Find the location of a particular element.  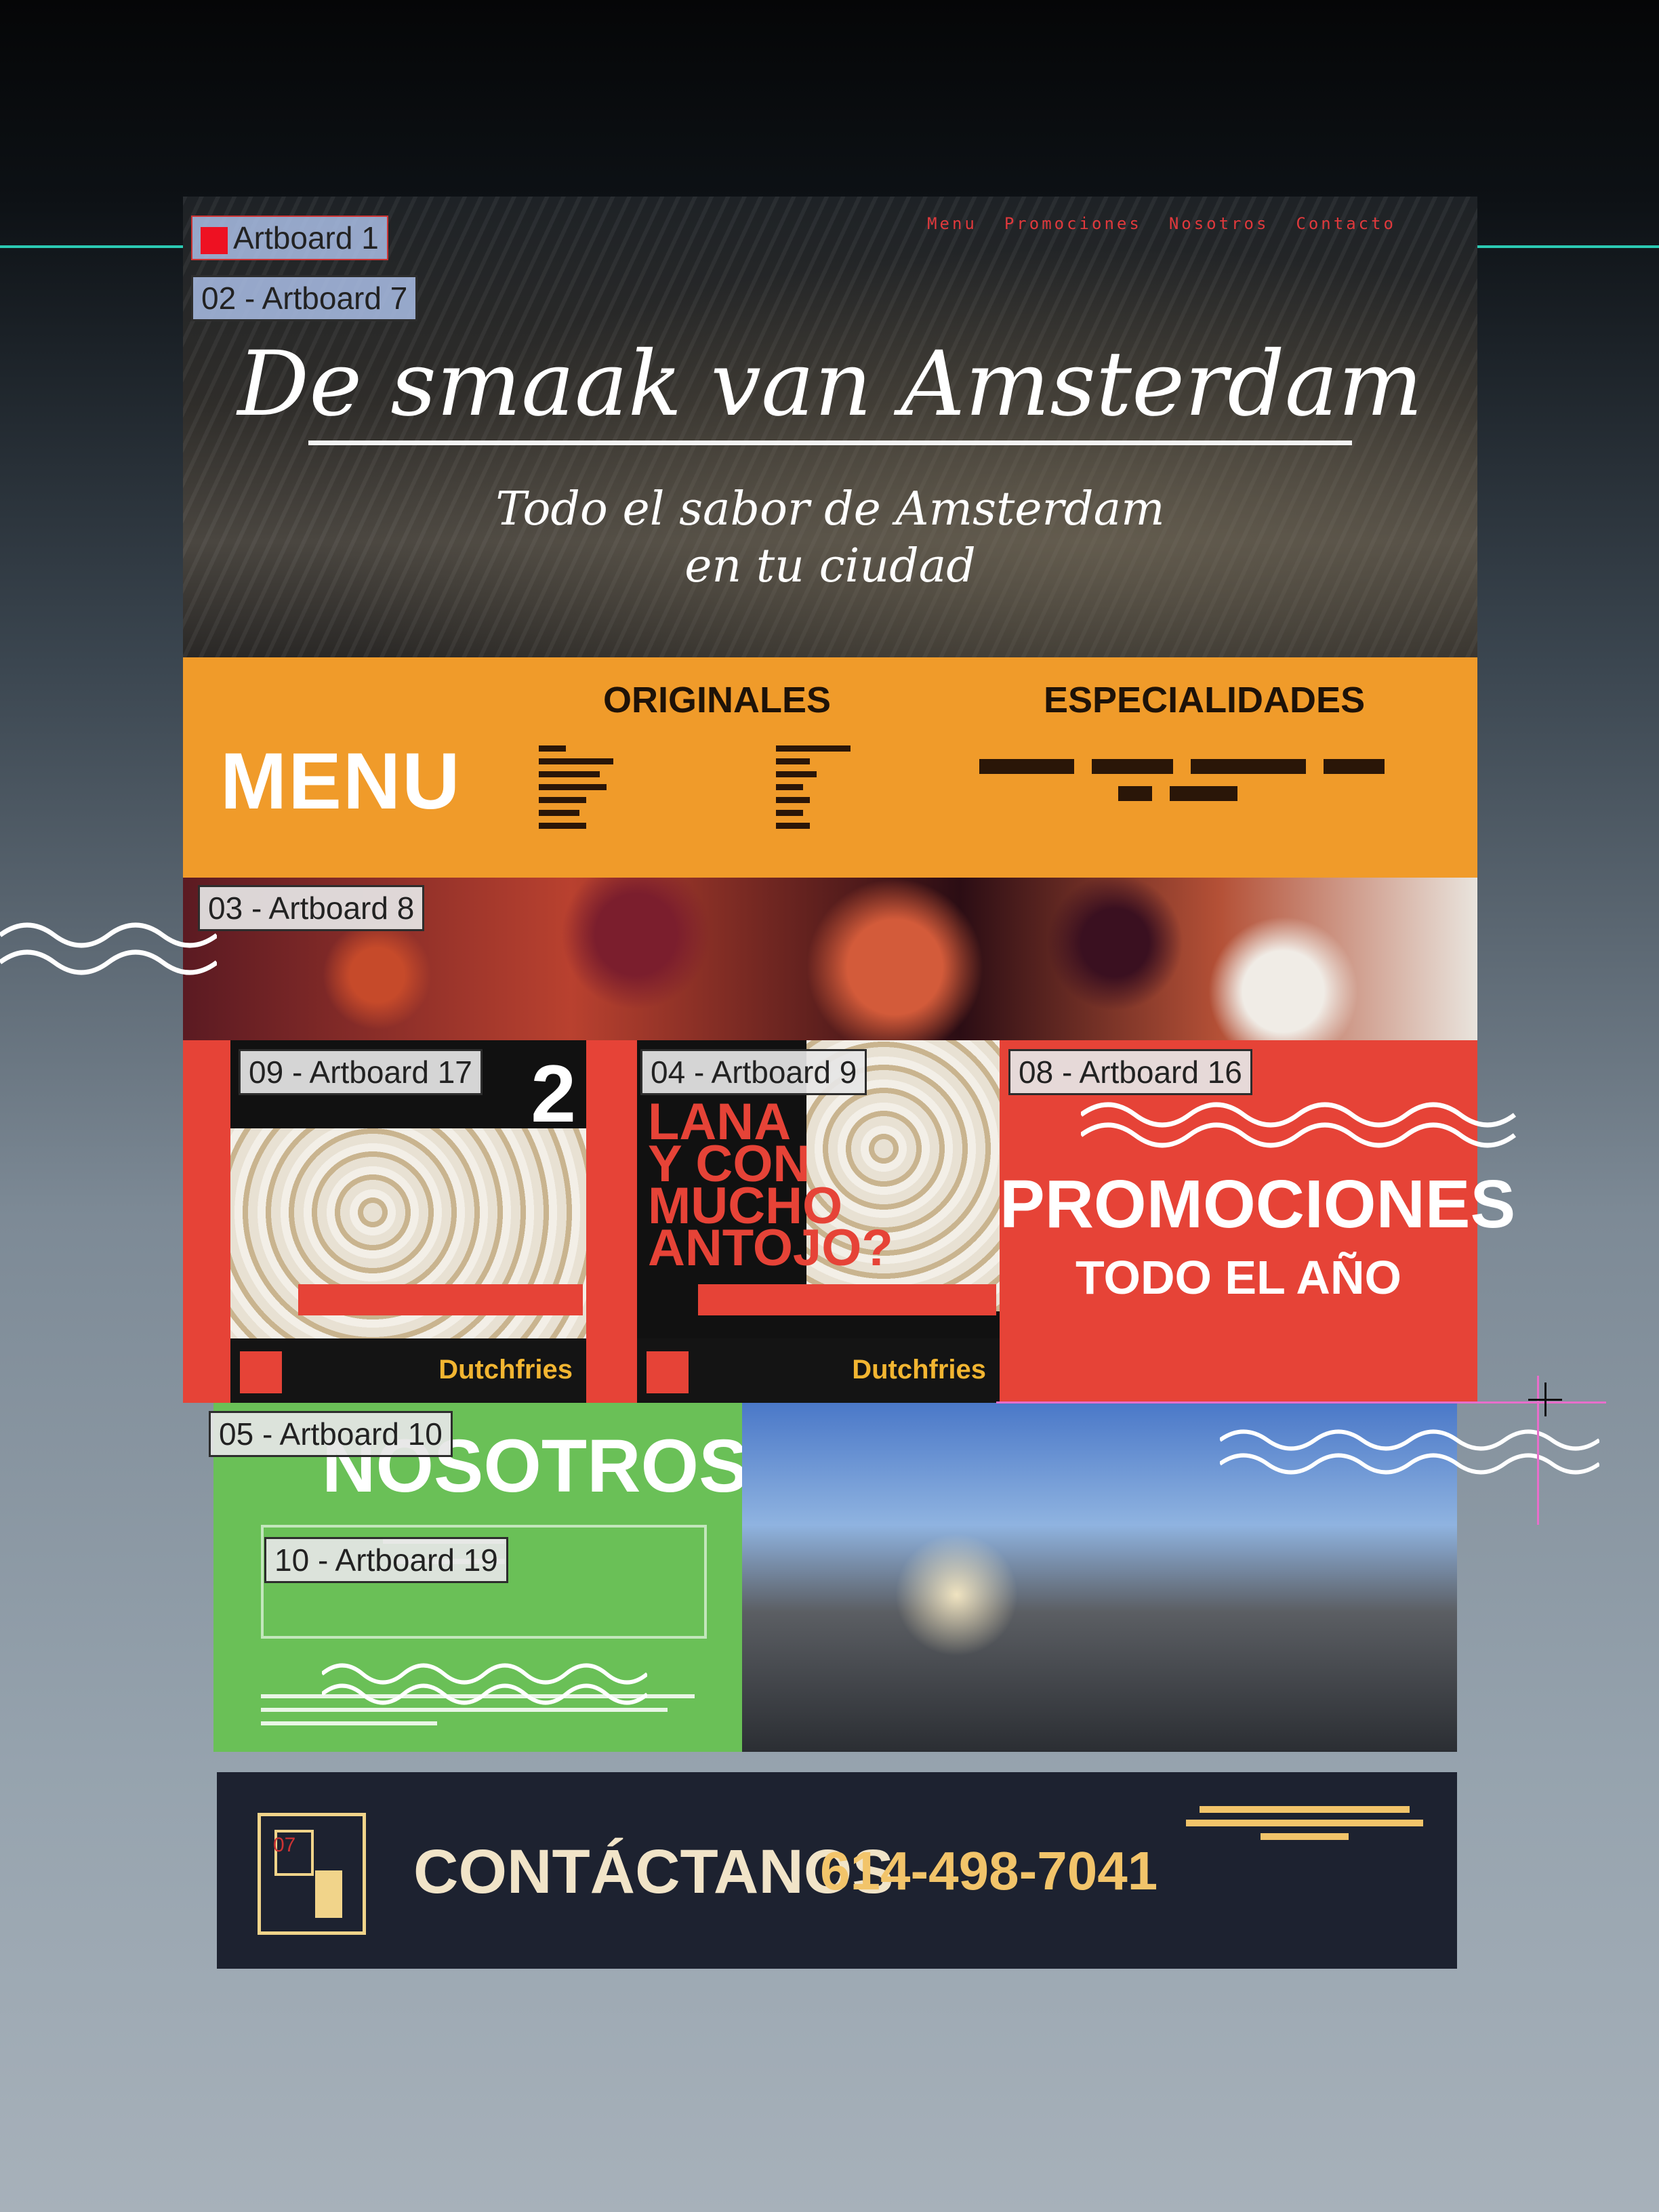

contact-phone: 614-498-7041 is located at coordinates (989, 1871).